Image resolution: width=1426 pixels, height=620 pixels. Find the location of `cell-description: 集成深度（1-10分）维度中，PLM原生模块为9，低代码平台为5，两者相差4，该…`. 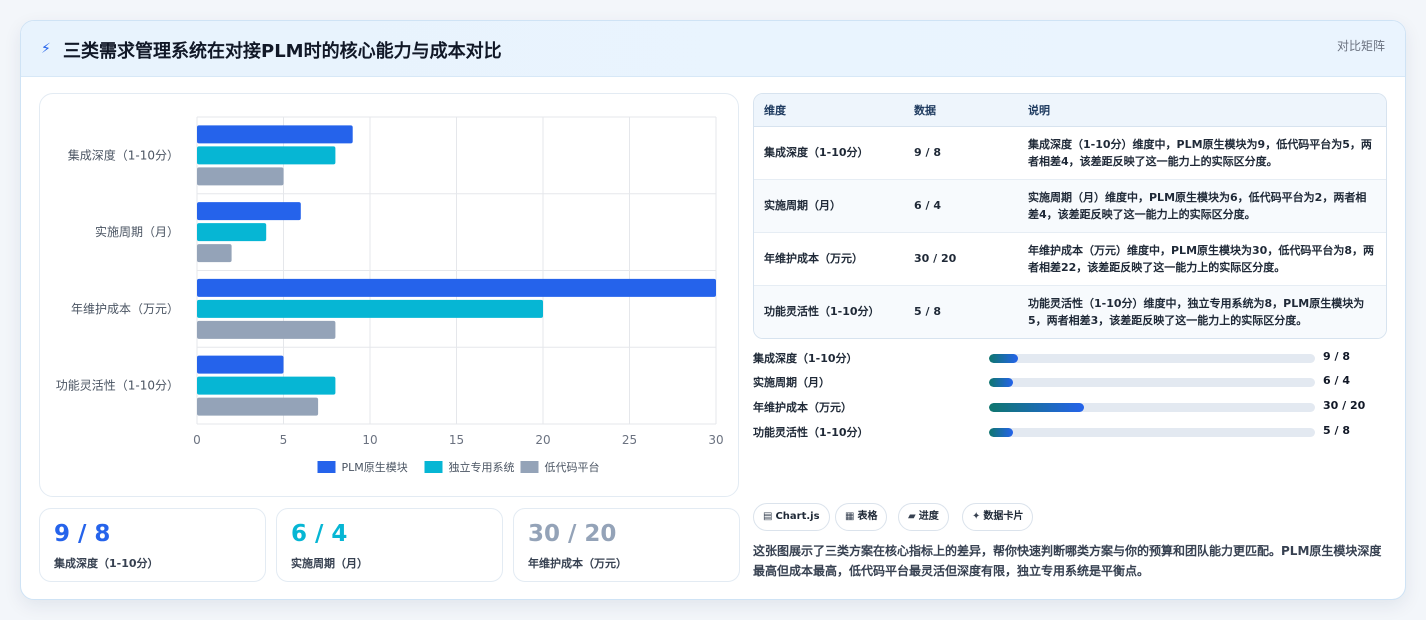

cell-description: 集成深度（1-10分）维度中，PLM原生模块为9，低代码平台为5，两者相差4，该… is located at coordinates (1202, 153).